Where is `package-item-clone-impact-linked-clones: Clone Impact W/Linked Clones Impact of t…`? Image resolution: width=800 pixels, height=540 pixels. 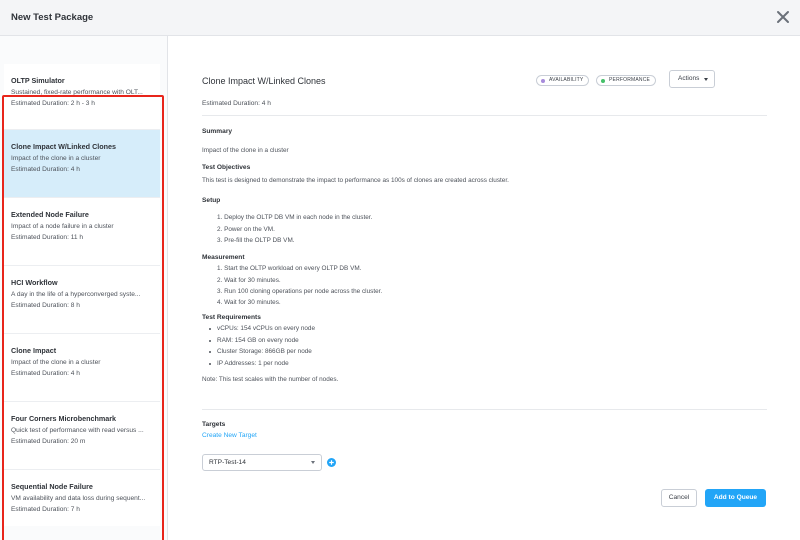 package-item-clone-impact-linked-clones: Clone Impact W/Linked Clones Impact of t… is located at coordinates (82, 164).